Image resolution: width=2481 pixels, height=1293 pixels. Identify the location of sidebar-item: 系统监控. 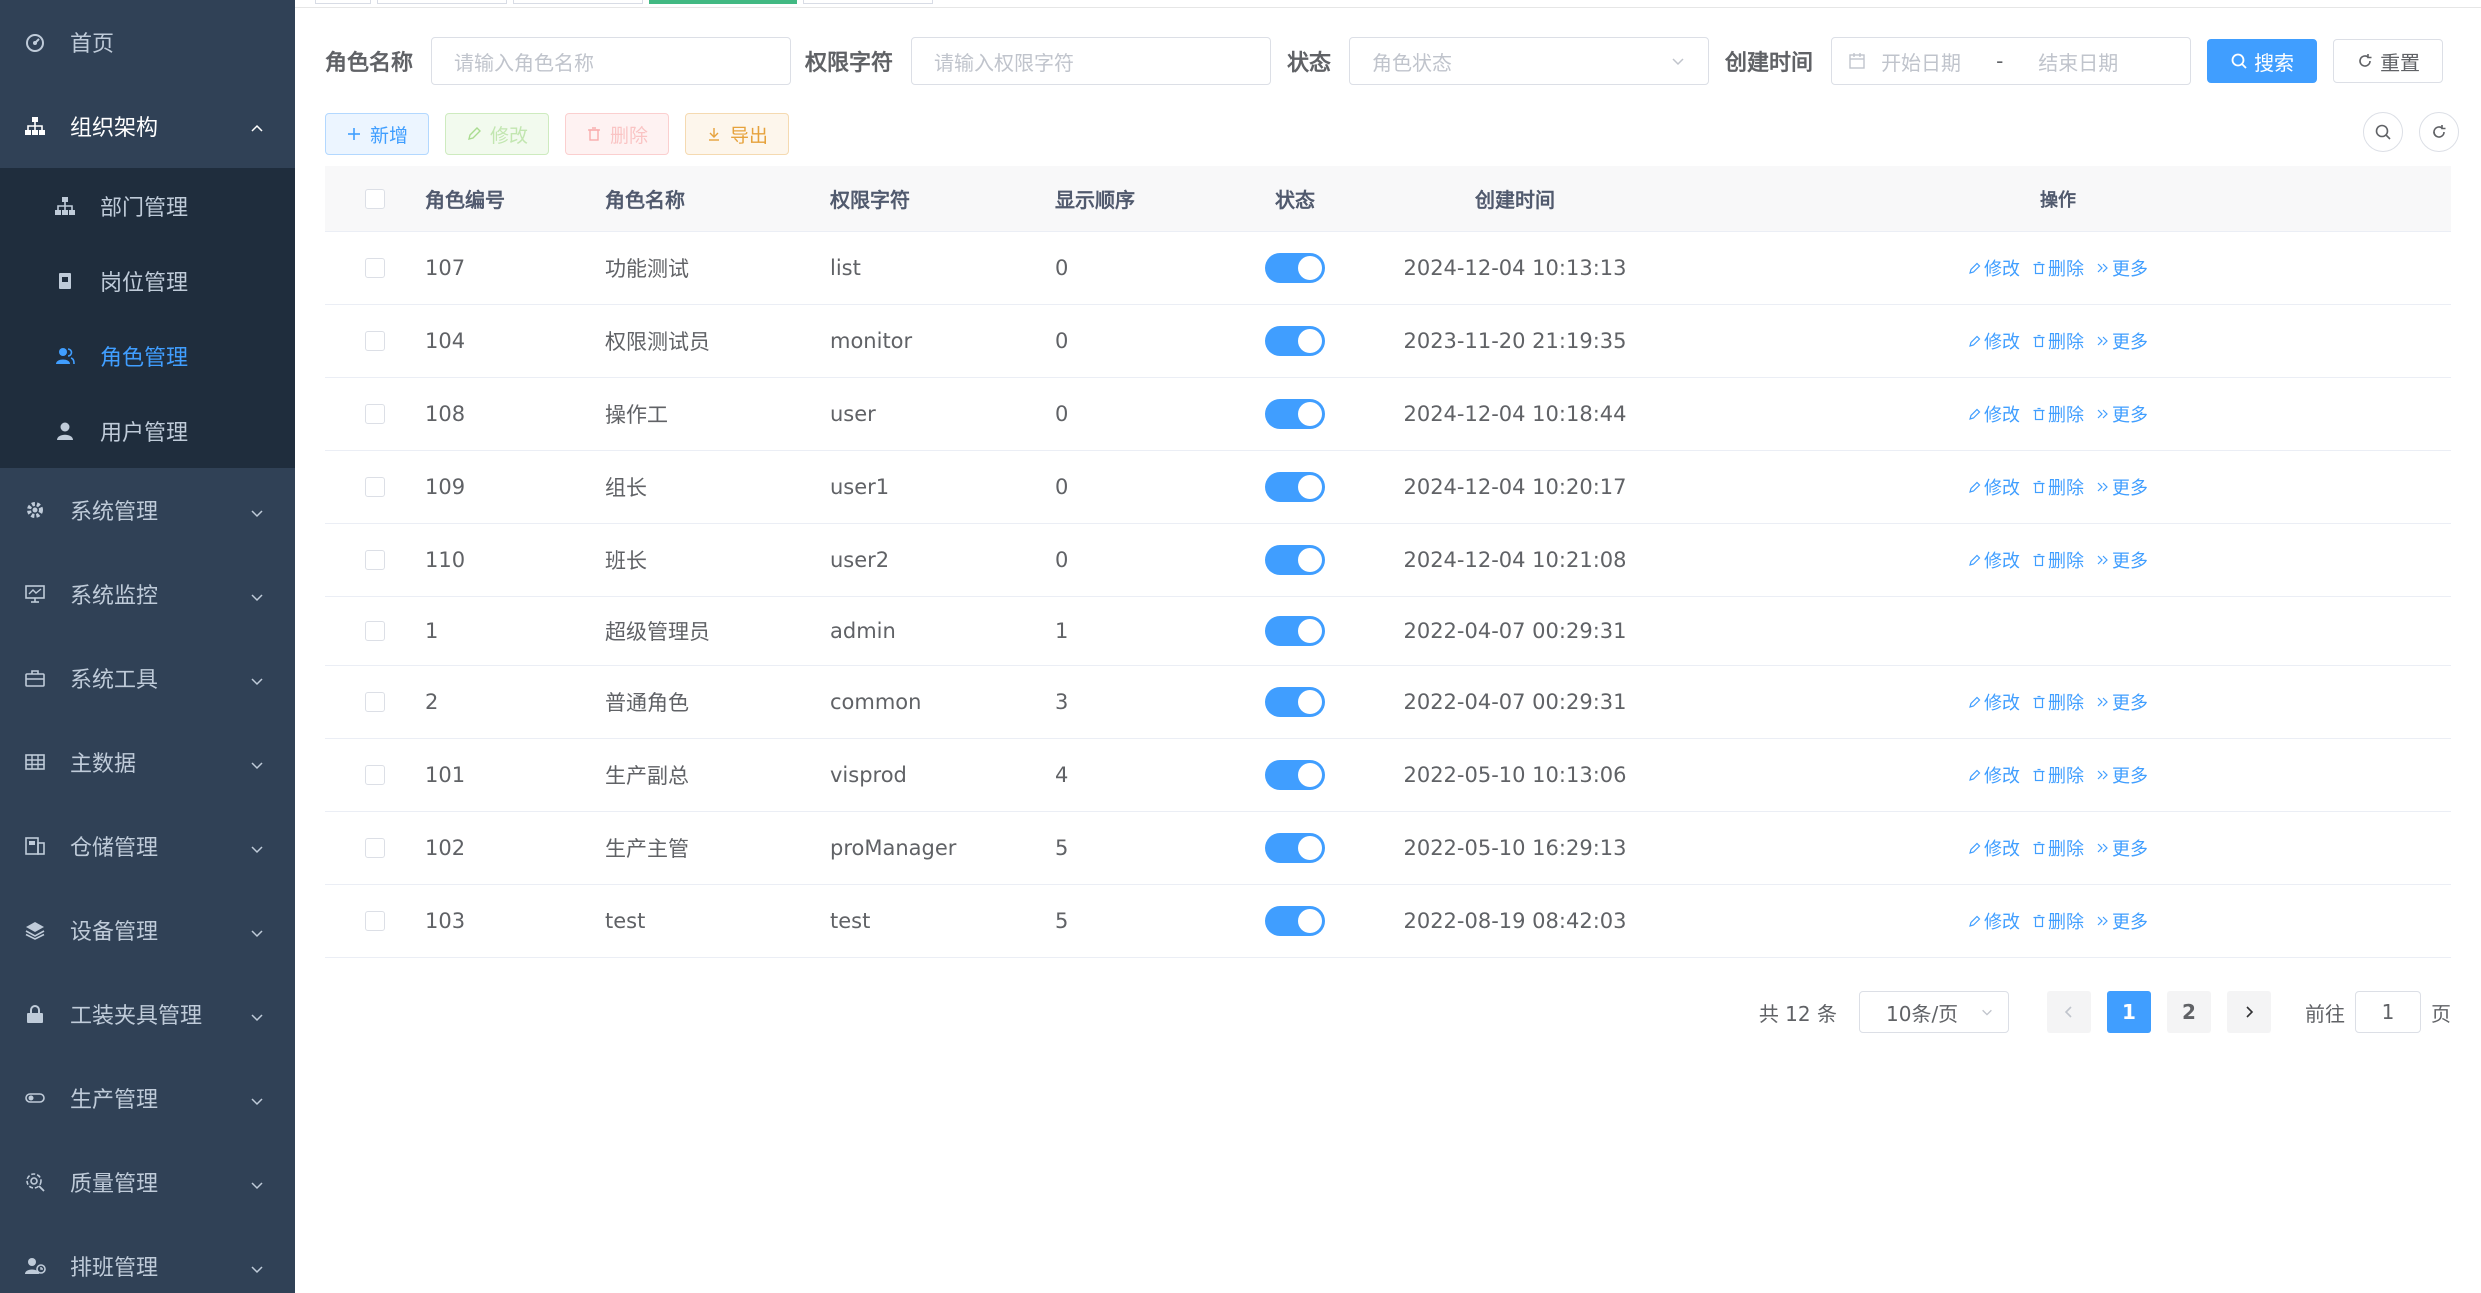
(147, 594).